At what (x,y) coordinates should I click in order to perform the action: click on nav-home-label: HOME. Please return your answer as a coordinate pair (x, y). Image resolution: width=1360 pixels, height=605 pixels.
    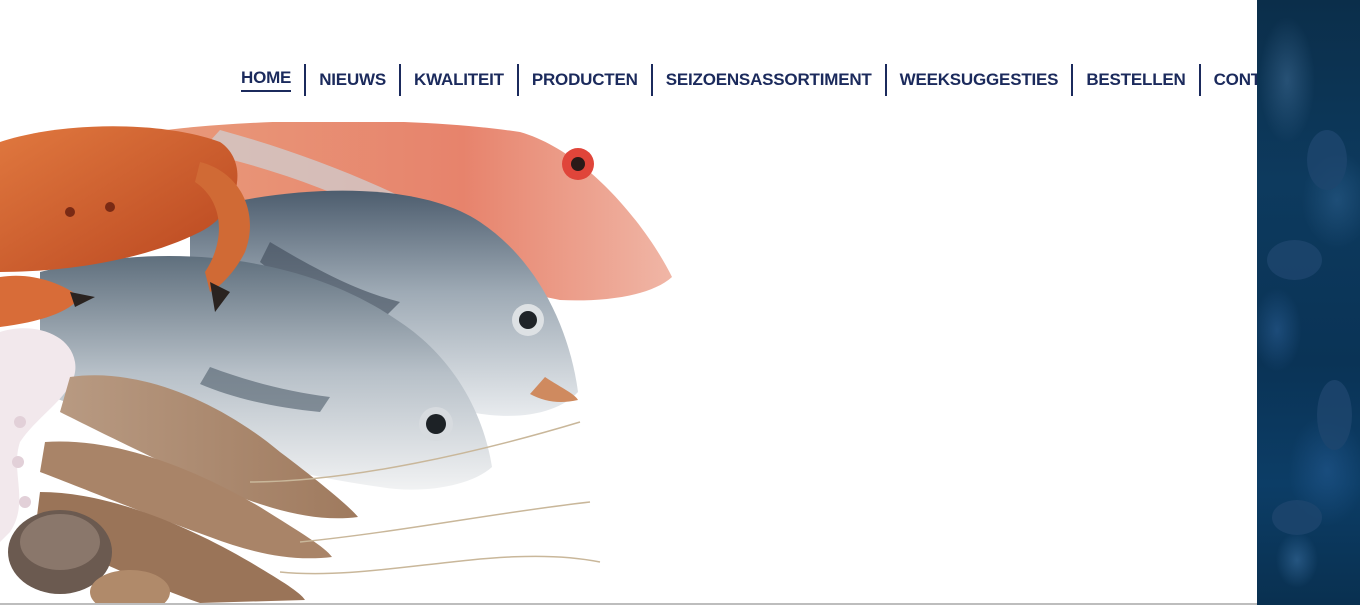
    Looking at the image, I should click on (266, 80).